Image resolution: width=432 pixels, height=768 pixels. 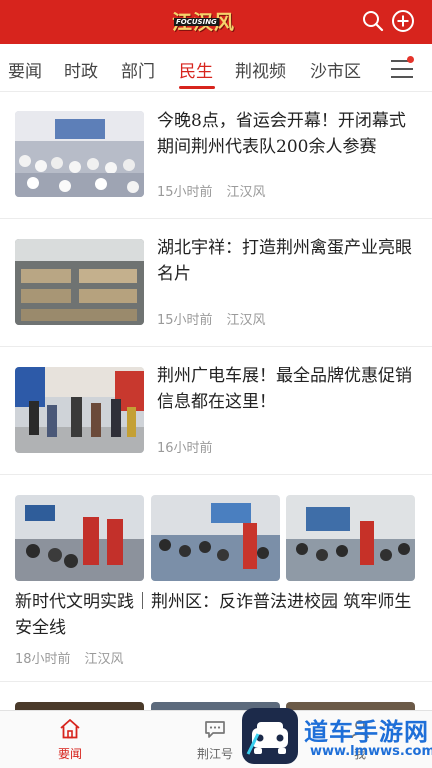 I want to click on watermark: 道车手游网 www.lmwws.com, so click(x=337, y=736).